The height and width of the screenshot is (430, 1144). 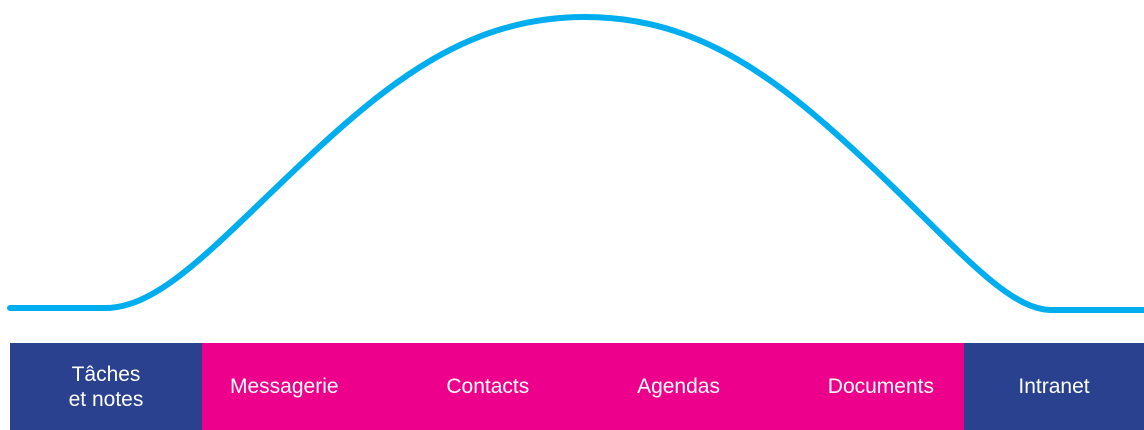 I want to click on segment-intranet: Intranet, so click(x=1054, y=386).